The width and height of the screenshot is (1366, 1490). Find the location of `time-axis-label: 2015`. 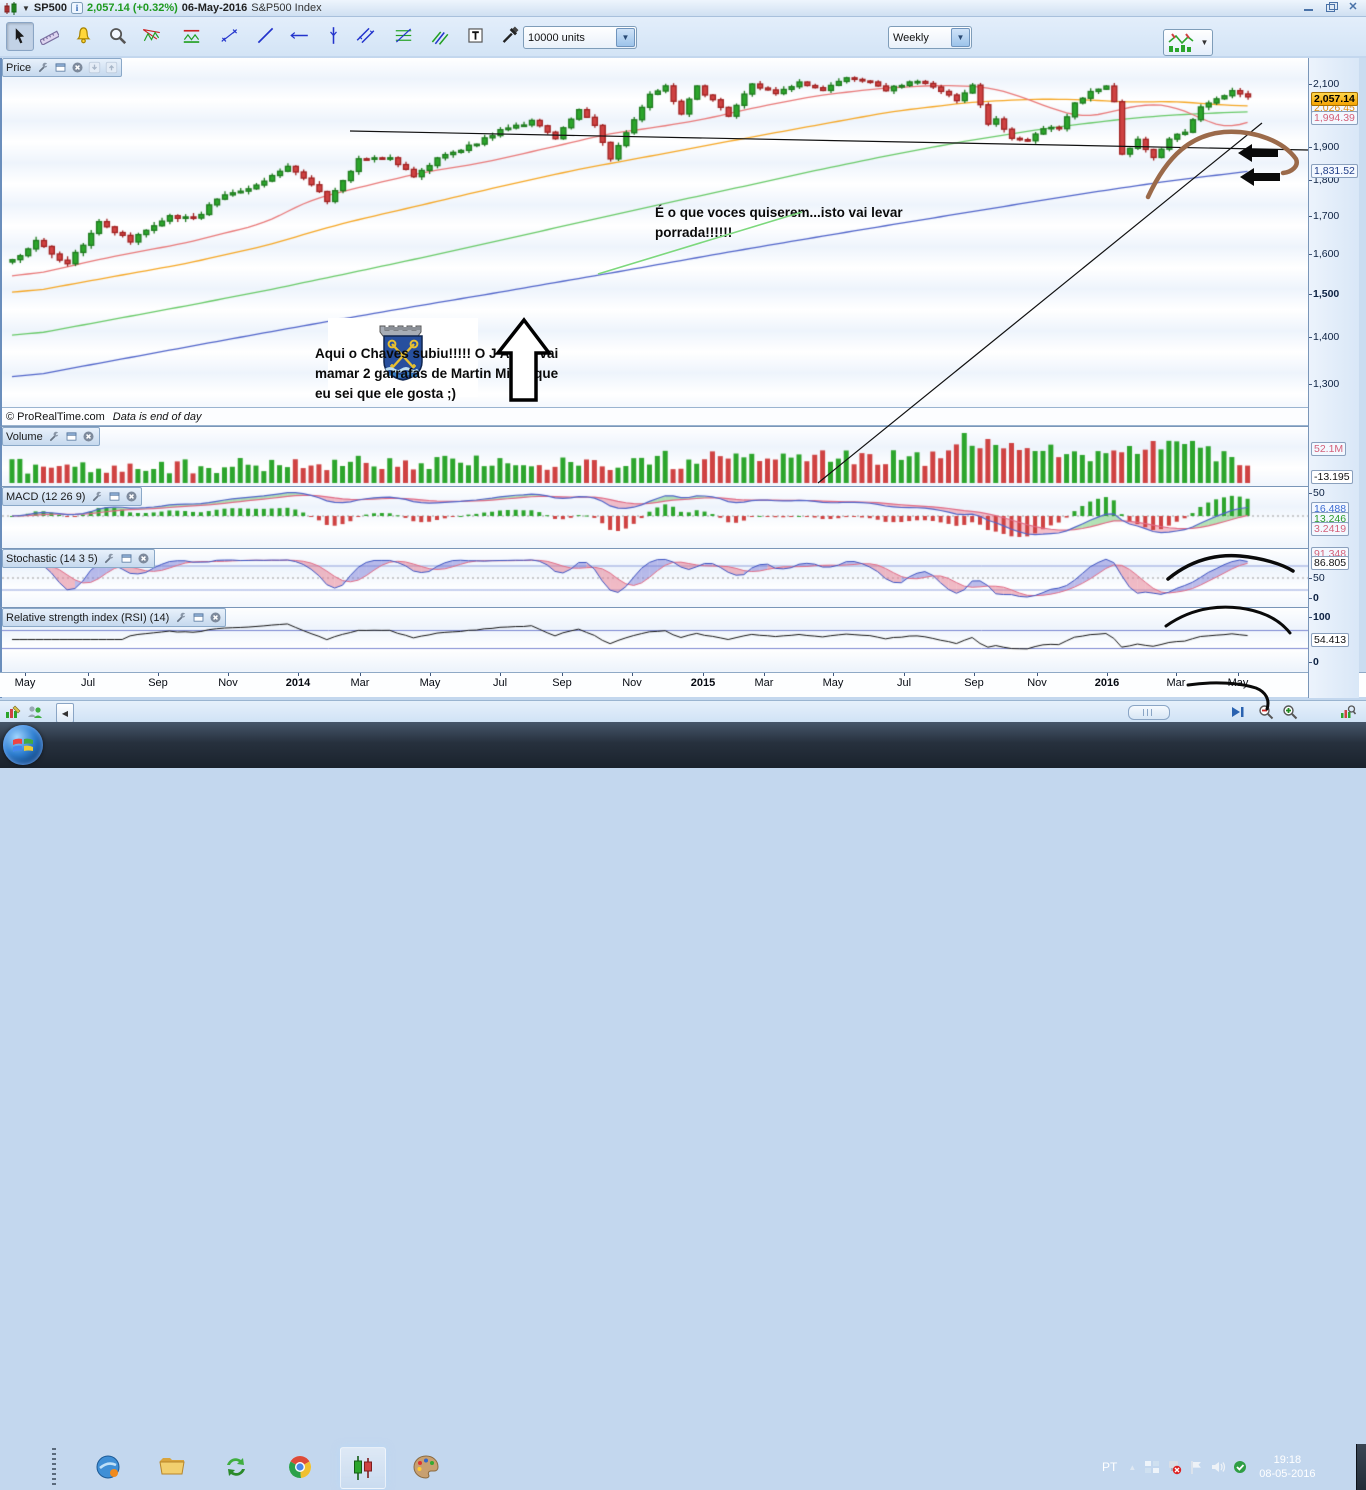

time-axis-label: 2015 is located at coordinates (703, 683).